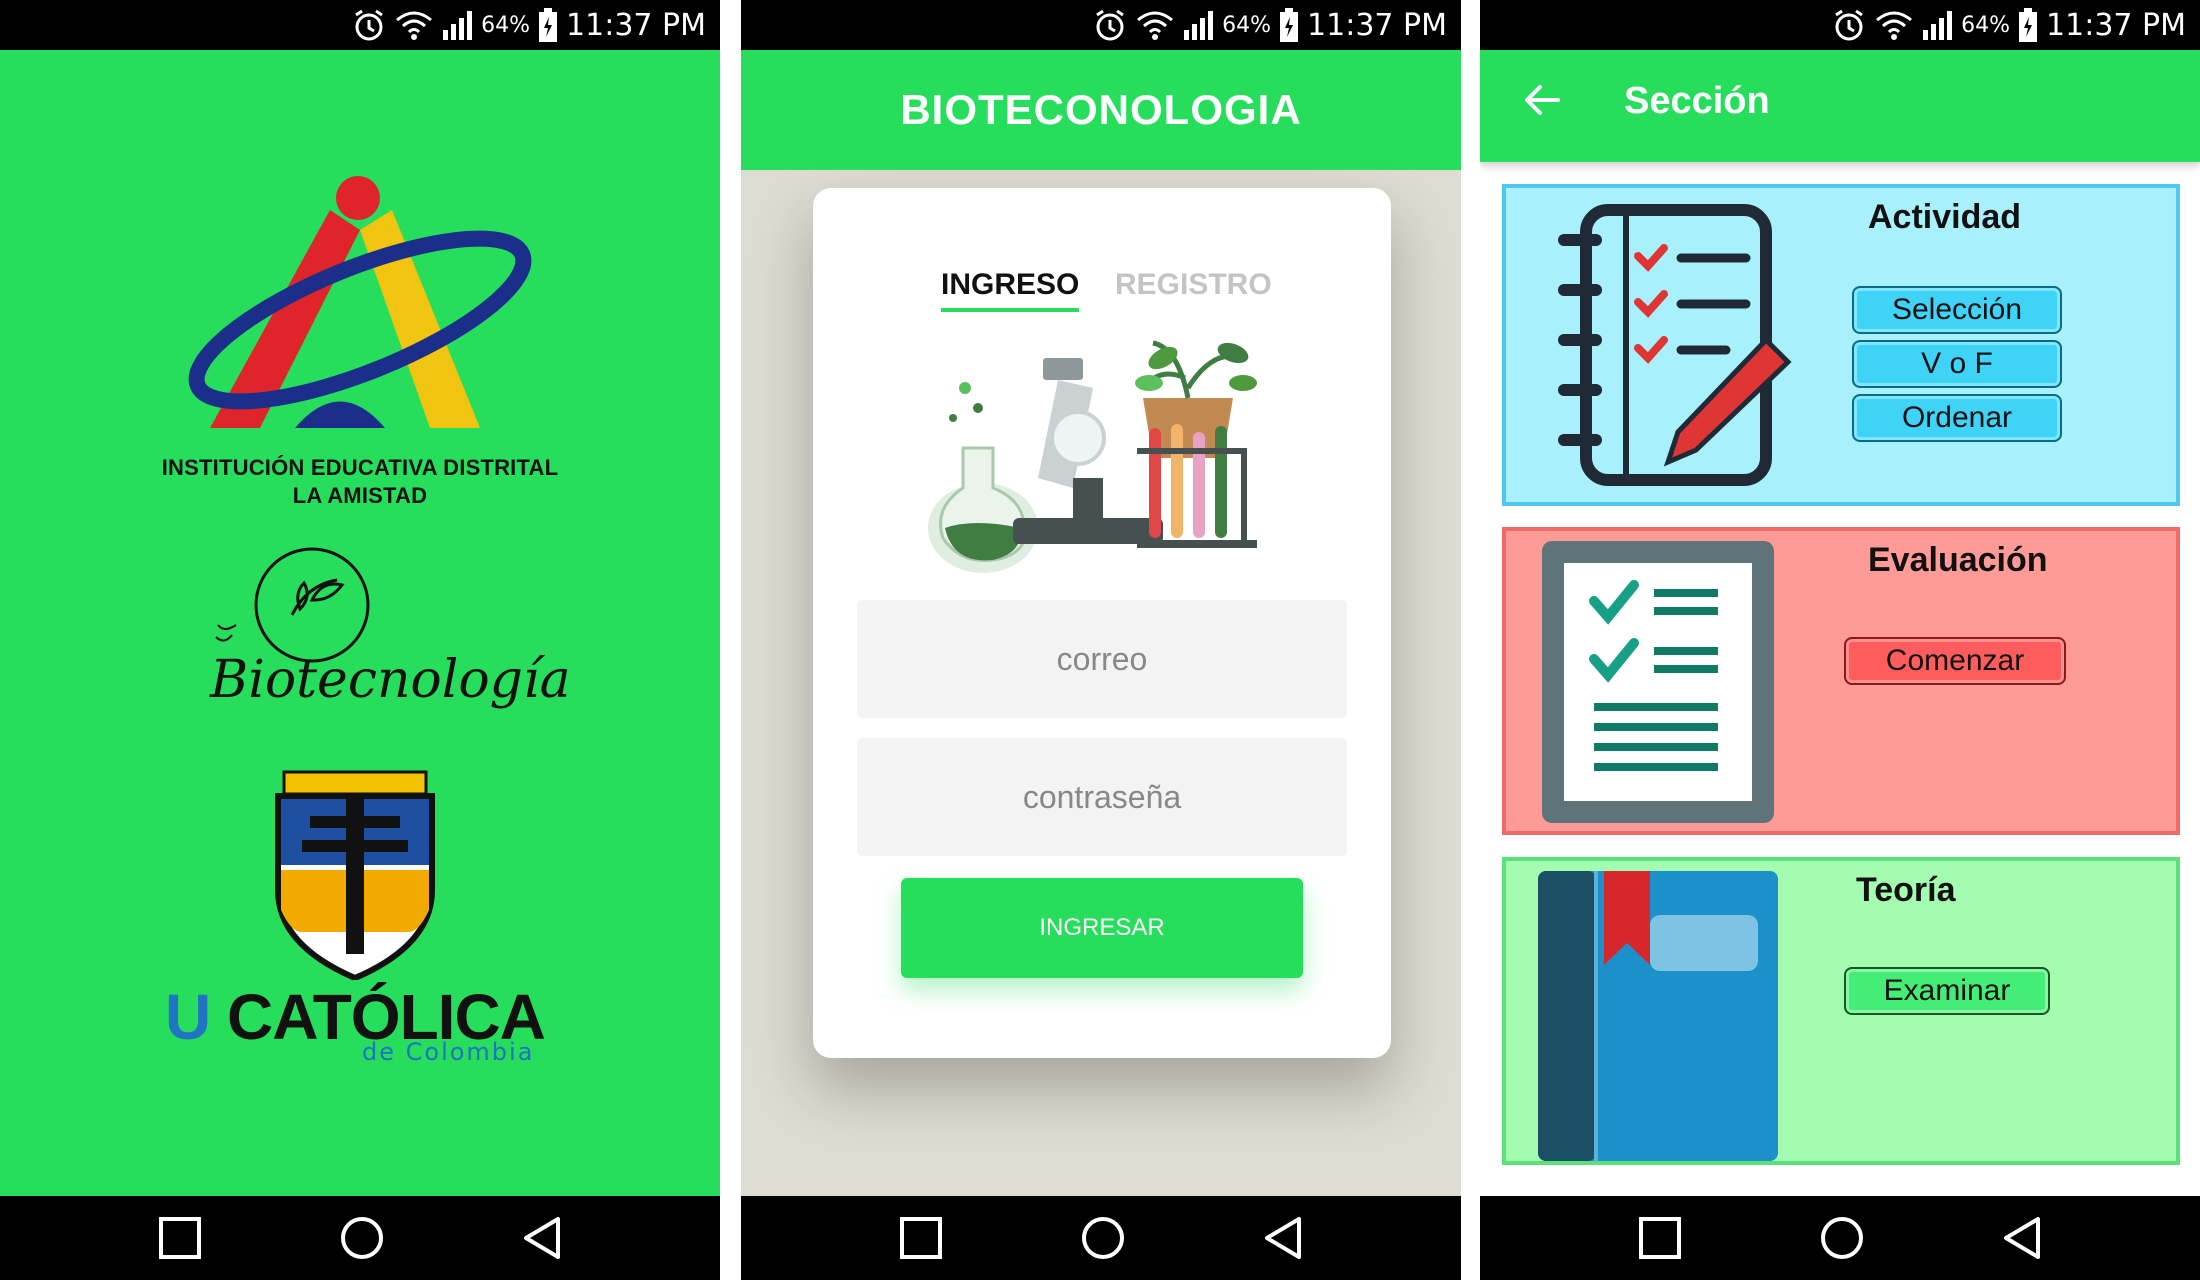  Describe the element at coordinates (1102, 797) in the screenshot. I see `password-field: contraseña` at that location.